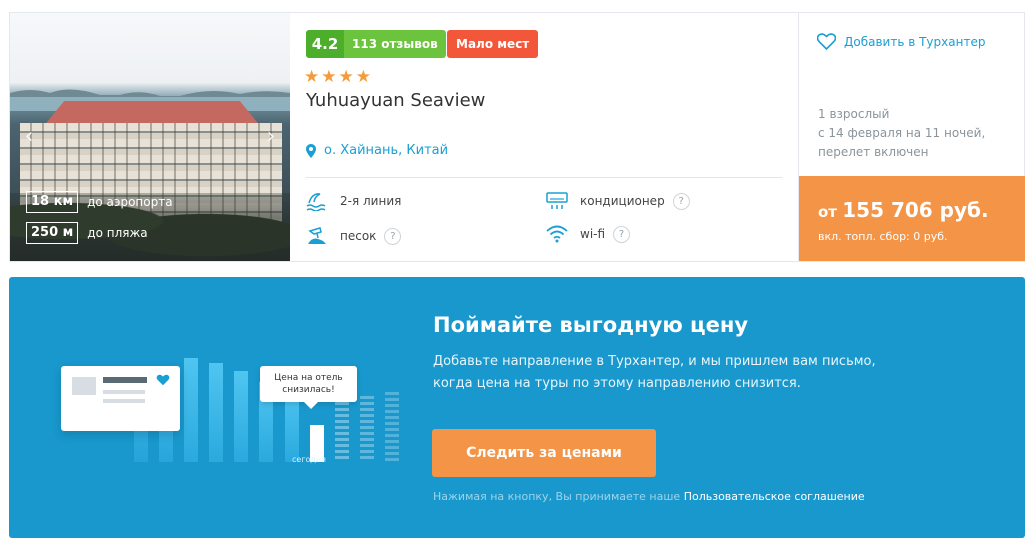 Image resolution: width=1036 pixels, height=545 pixels. I want to click on distance-label: до аэропорта, so click(130, 202).